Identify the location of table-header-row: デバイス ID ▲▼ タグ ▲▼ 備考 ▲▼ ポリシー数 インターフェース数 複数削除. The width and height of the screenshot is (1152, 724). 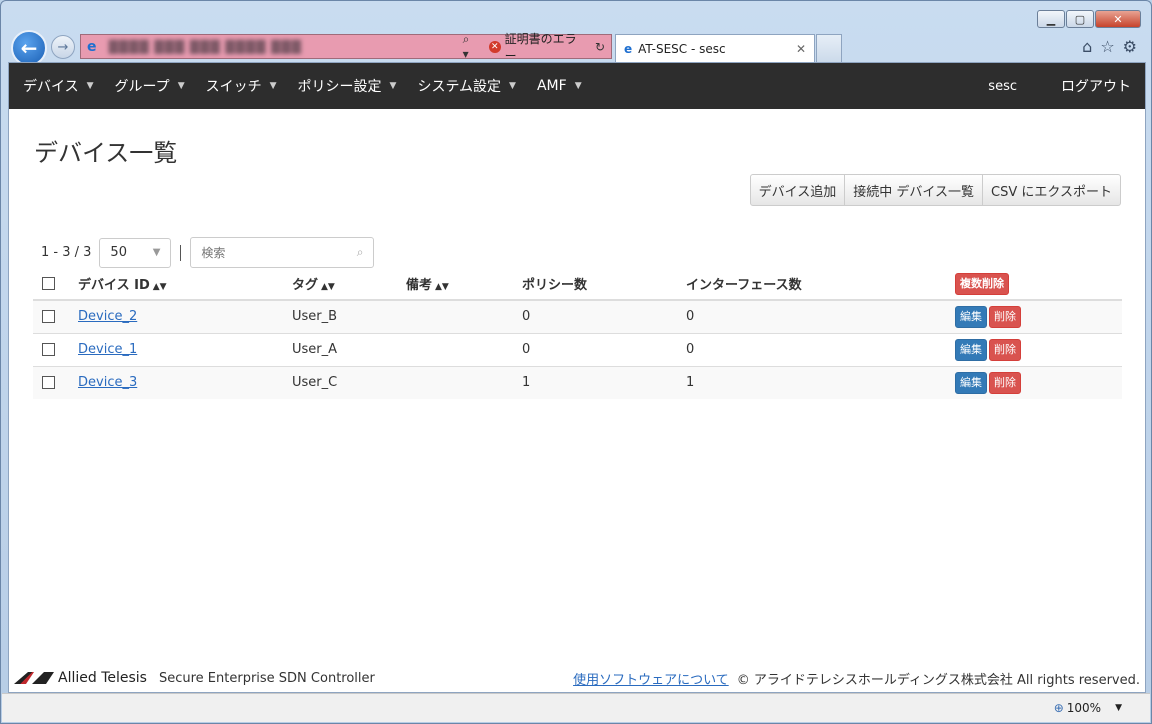
(577, 284).